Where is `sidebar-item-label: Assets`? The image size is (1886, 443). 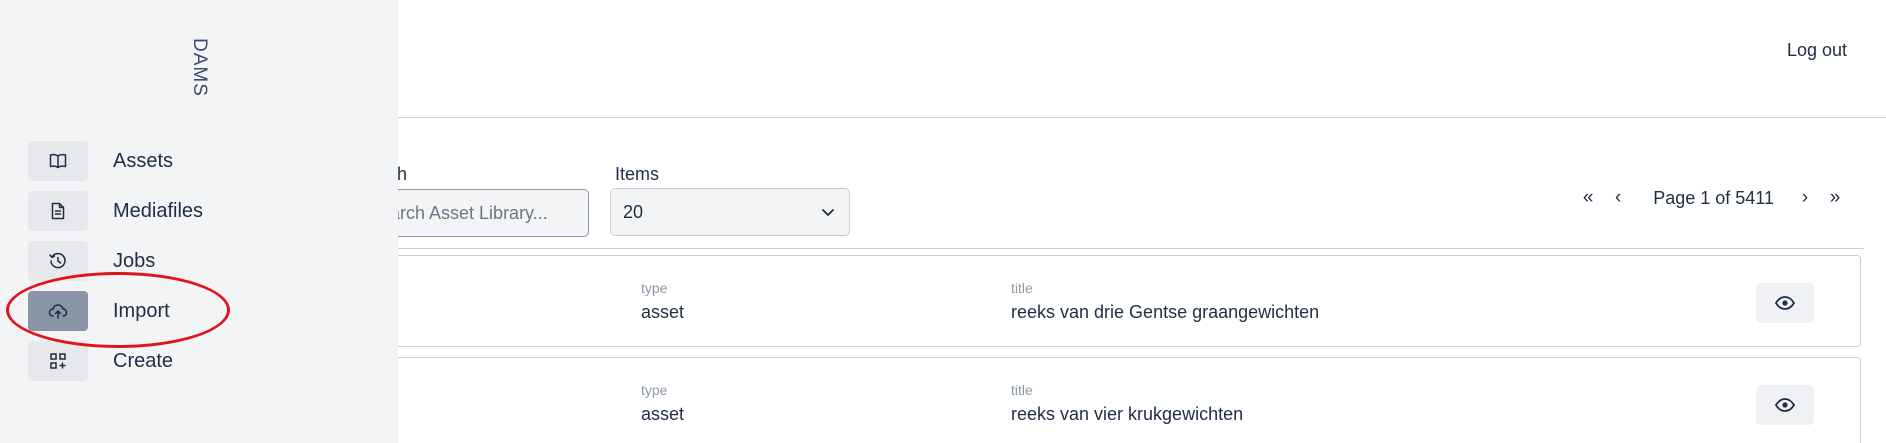 sidebar-item-label: Assets is located at coordinates (143, 161).